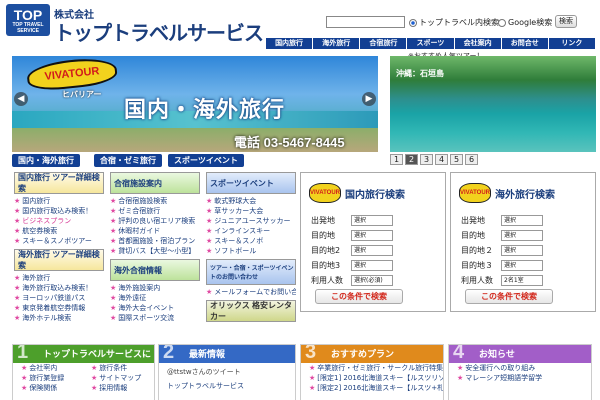  What do you see at coordinates (384, 43) in the screenshot?
I see `nav-camp: 合宿旅行` at bounding box center [384, 43].